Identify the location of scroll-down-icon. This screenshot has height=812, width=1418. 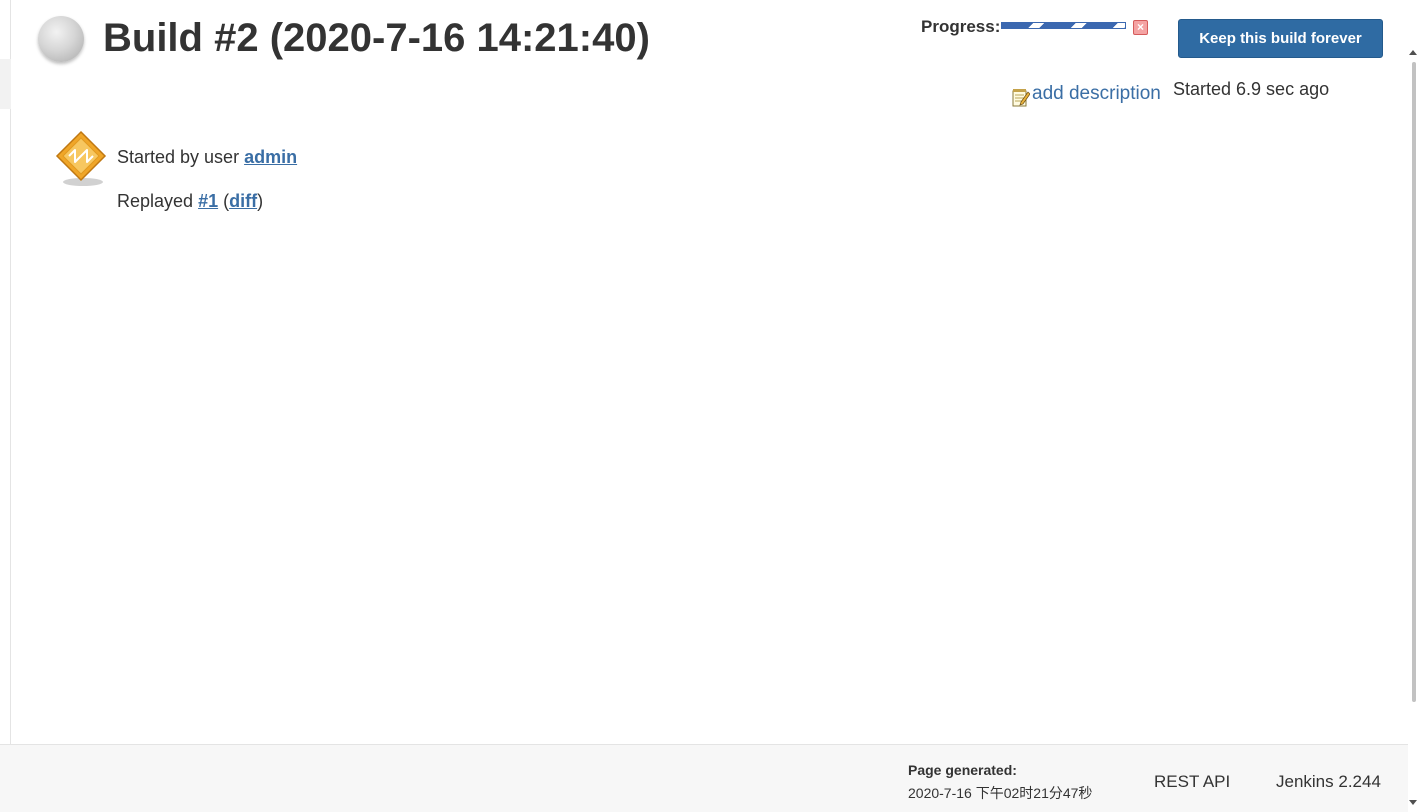
(1413, 802).